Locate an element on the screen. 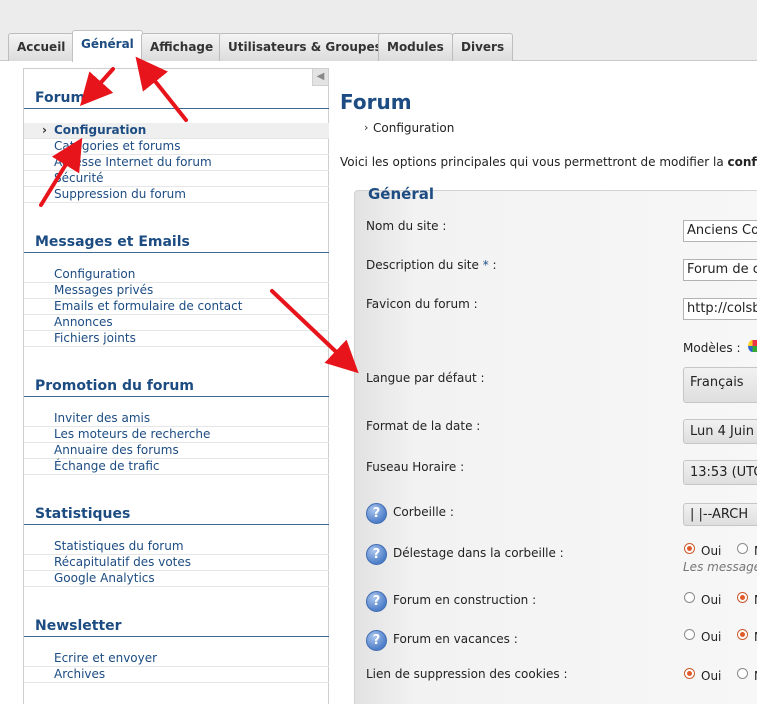 Image resolution: width=757 pixels, height=704 pixels. sidebar-item-suppression: Suppression du forum is located at coordinates (176, 195).